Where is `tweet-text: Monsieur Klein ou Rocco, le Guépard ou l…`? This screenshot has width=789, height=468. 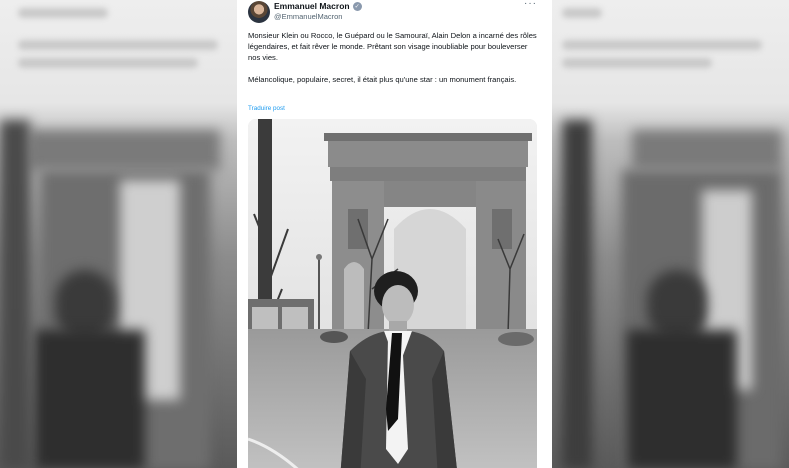 tweet-text: Monsieur Klein ou Rocco, le Guépard ou l… is located at coordinates (394, 63).